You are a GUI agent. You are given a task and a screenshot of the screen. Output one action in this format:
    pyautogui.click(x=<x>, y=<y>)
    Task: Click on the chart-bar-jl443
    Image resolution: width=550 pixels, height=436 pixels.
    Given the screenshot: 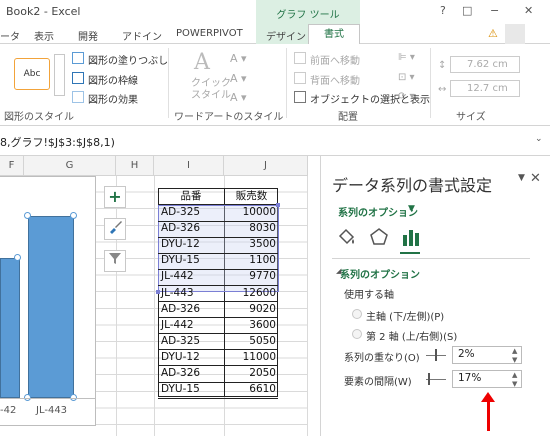 What is the action you would take?
    pyautogui.click(x=51, y=307)
    